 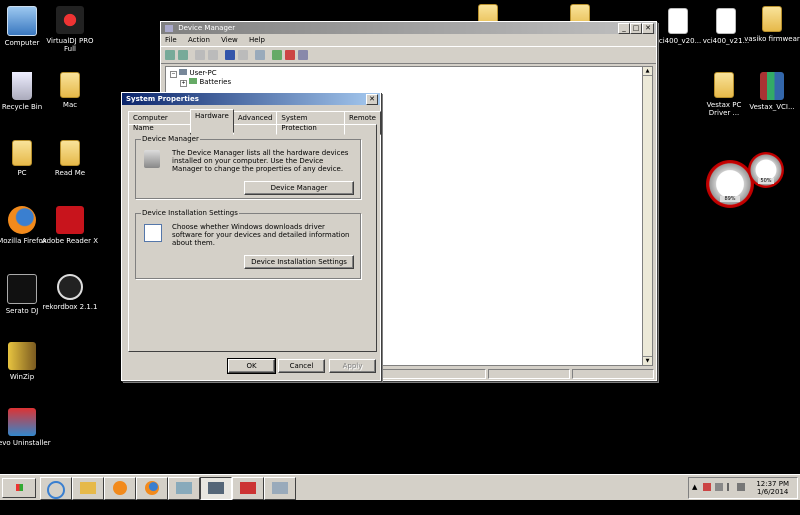 I want to click on help-icon, so click(x=230, y=55).